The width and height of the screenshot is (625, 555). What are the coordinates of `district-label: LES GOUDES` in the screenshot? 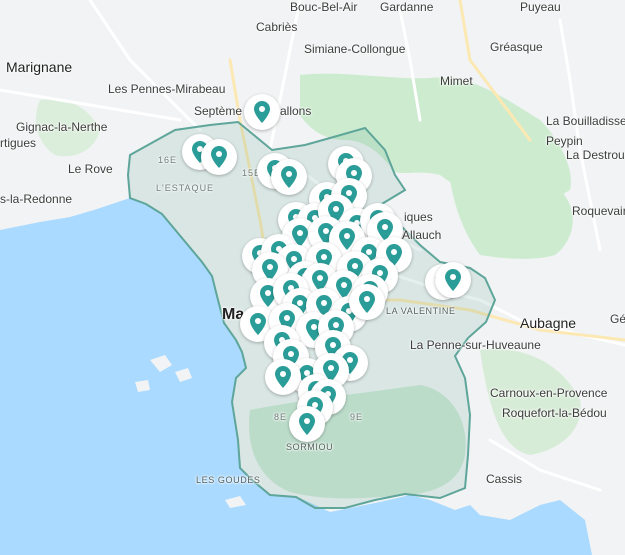 It's located at (228, 480).